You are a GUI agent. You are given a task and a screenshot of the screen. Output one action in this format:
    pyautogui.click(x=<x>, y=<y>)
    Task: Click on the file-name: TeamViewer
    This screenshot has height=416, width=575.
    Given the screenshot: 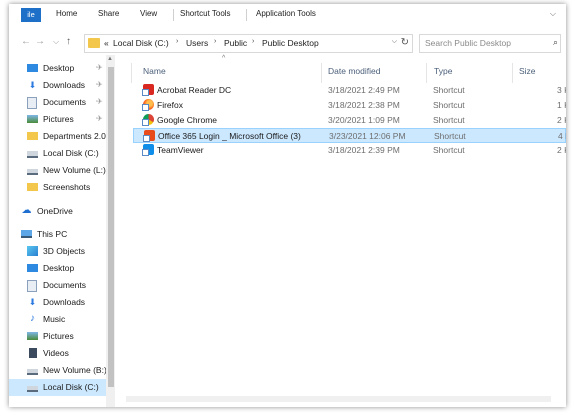 What is the action you would take?
    pyautogui.click(x=180, y=150)
    